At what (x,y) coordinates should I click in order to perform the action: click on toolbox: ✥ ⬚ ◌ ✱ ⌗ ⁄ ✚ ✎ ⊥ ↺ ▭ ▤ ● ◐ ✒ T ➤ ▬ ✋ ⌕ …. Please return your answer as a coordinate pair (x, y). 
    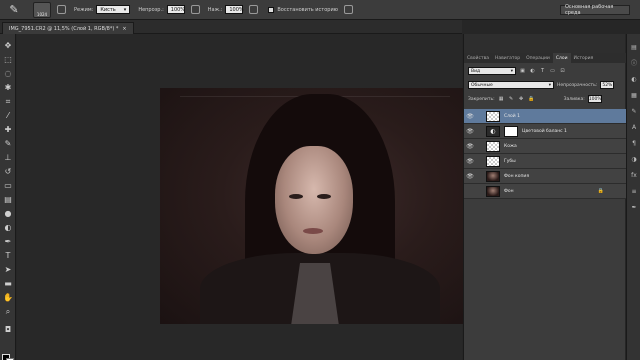
    Looking at the image, I should click on (8, 197).